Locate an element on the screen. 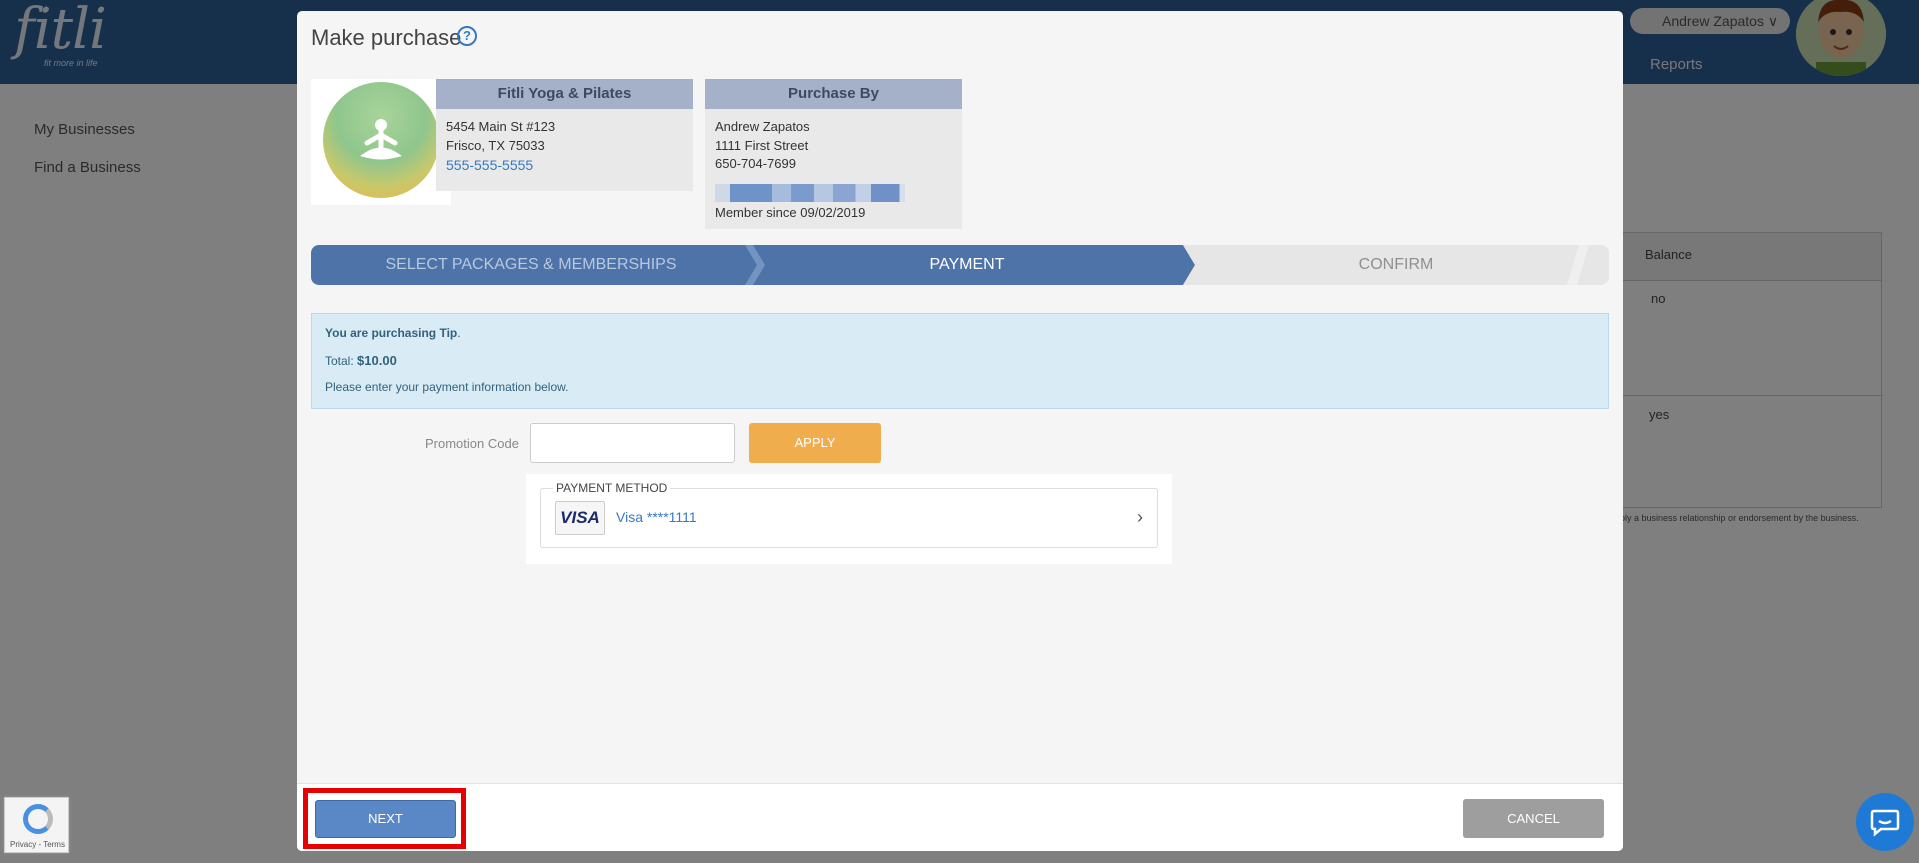 This screenshot has width=1919, height=863. purchaser-phone: 650-704-7699 is located at coordinates (755, 163).